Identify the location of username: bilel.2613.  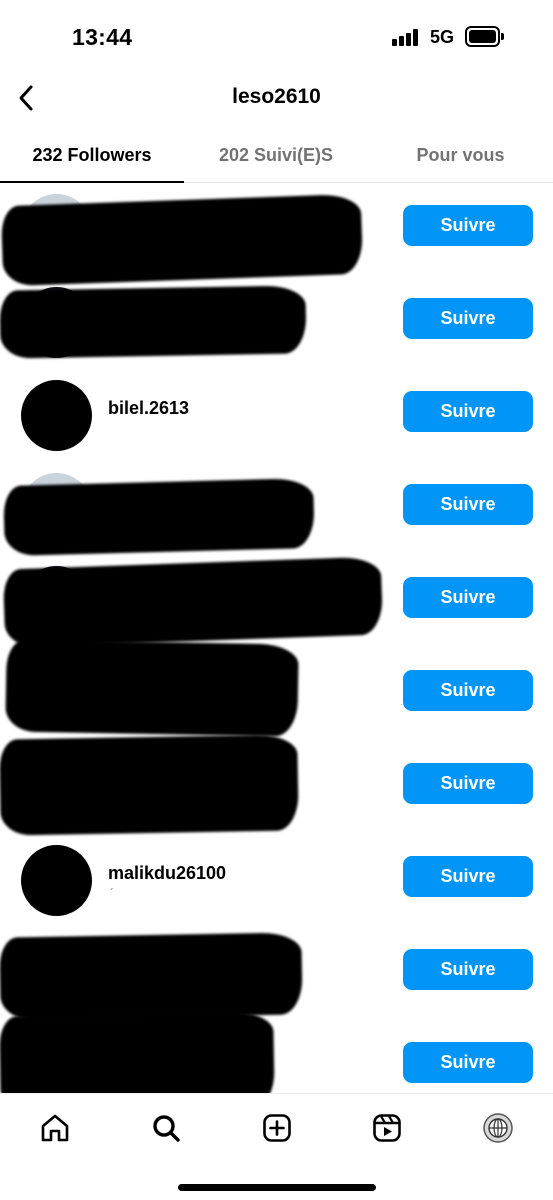
(148, 408).